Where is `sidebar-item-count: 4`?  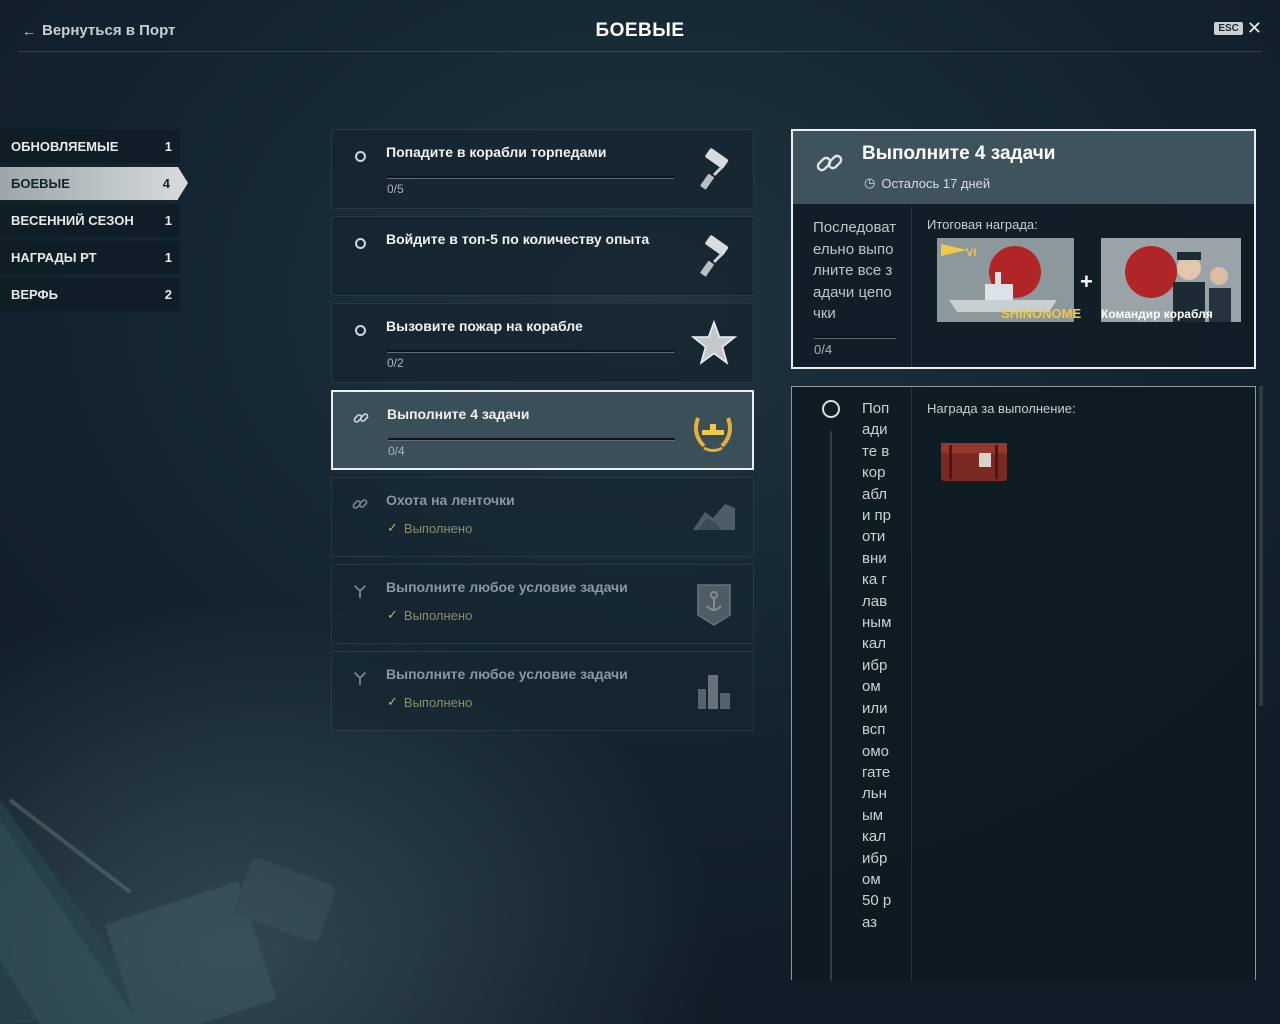 sidebar-item-count: 4 is located at coordinates (166, 183).